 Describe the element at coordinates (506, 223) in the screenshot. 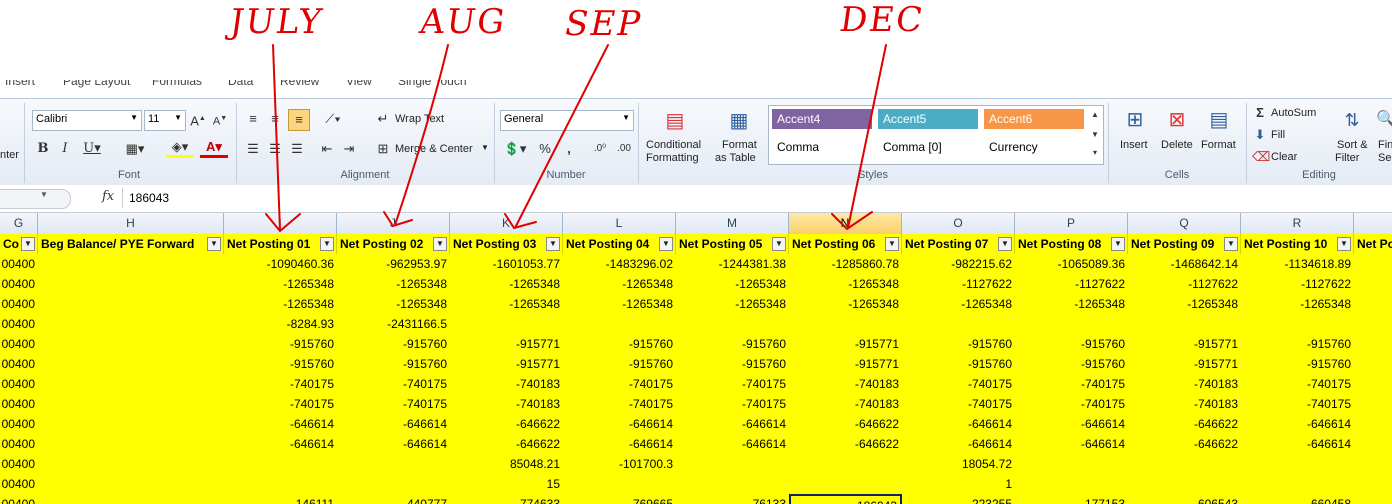

I see `col-header-k: K` at that location.